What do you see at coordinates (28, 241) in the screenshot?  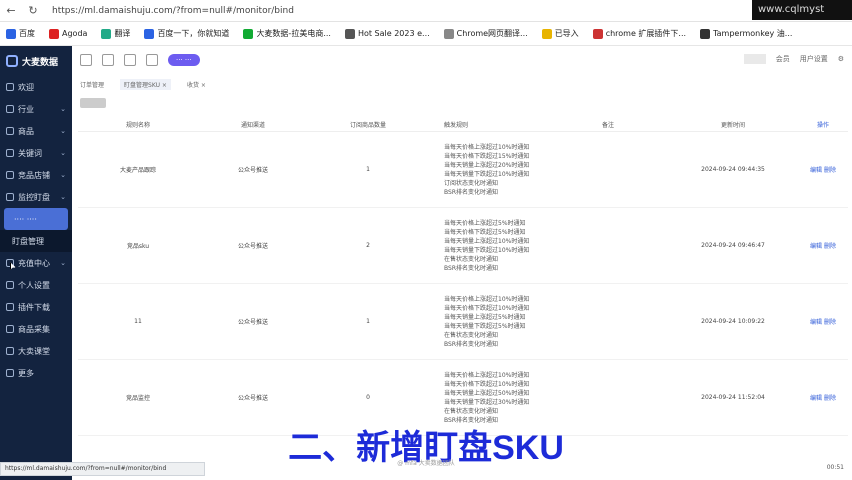 I see `sidebar-item-label: 盯盘管理` at bounding box center [28, 241].